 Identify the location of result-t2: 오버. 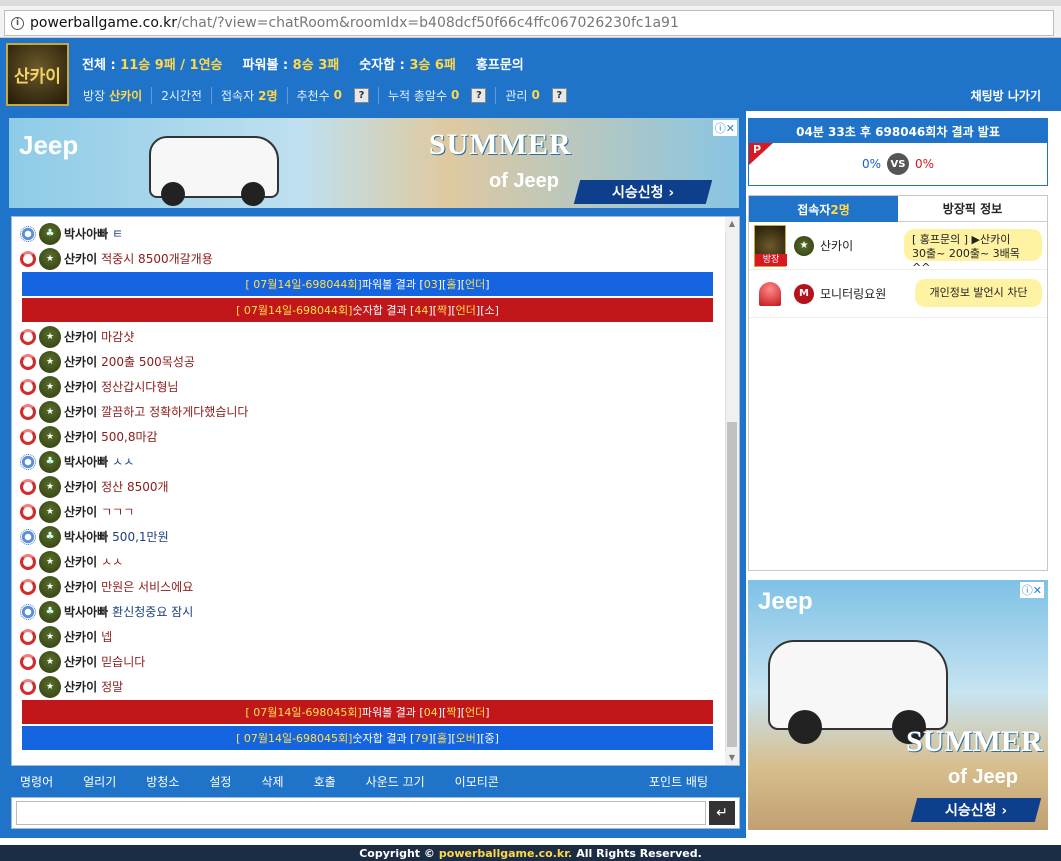
(465, 738).